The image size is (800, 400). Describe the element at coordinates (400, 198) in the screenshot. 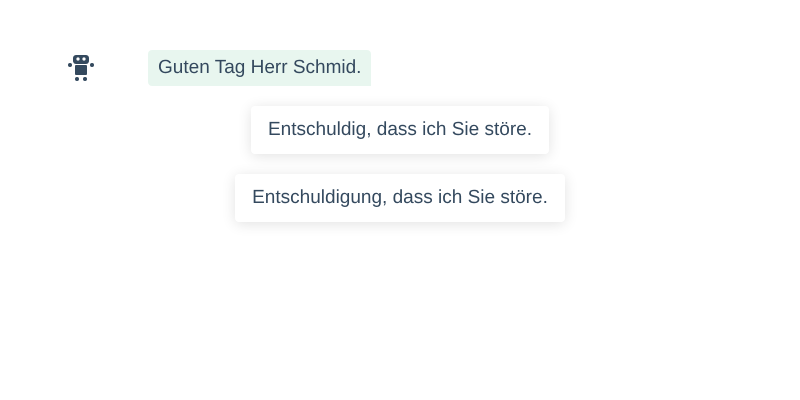

I see `answer-option: Entschuldigung, dass ich Sie störe.` at that location.